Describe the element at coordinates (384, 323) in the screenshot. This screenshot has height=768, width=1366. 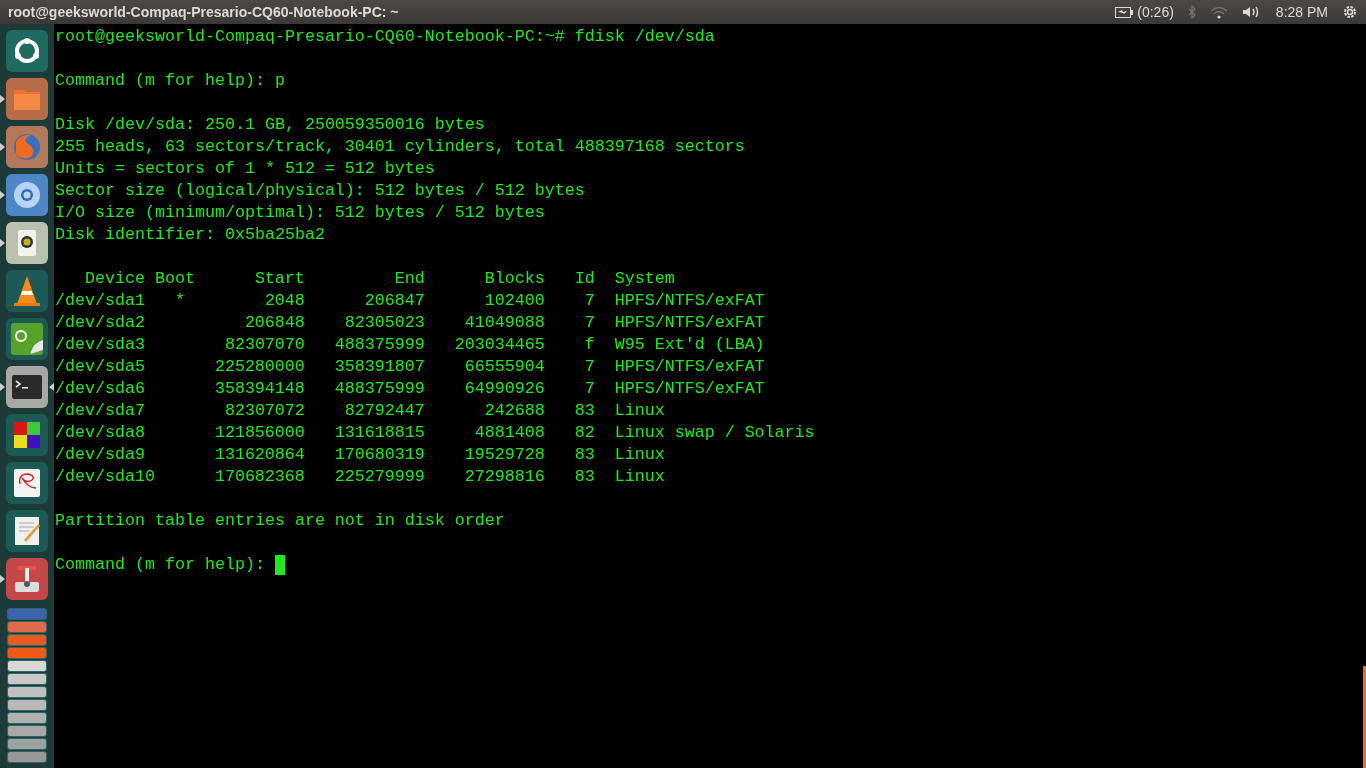
I see `table-cell-text: 82305023` at that location.